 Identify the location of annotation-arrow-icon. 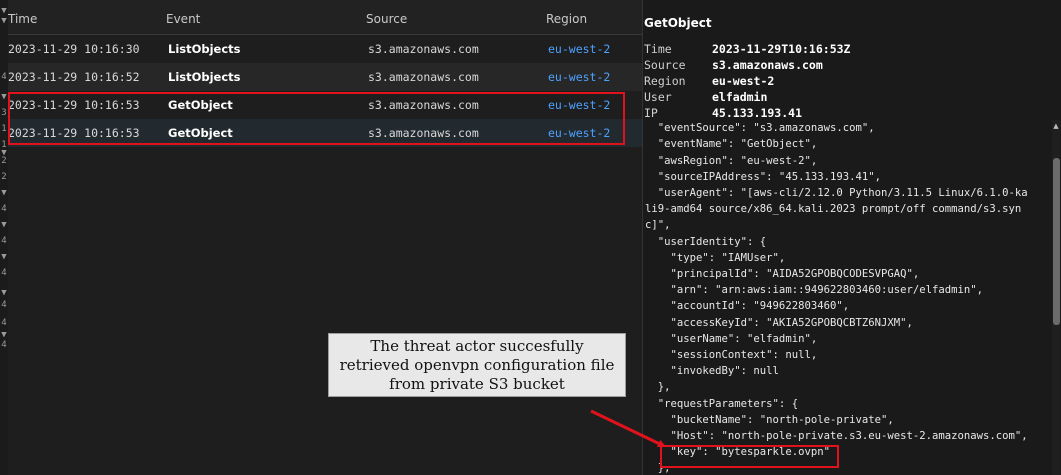
(628, 428).